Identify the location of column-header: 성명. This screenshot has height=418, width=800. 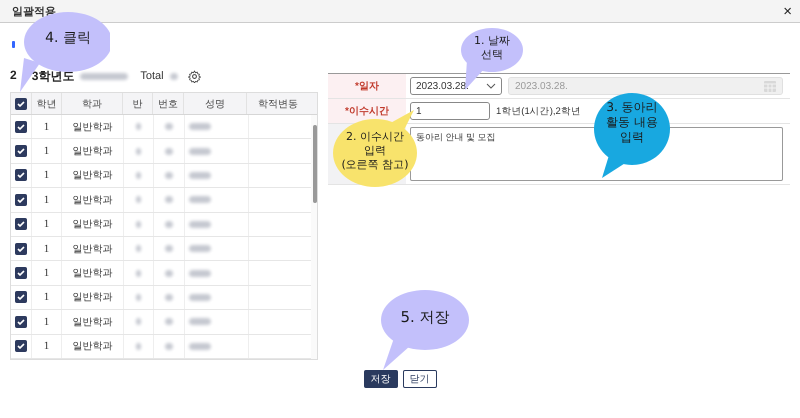
(214, 103).